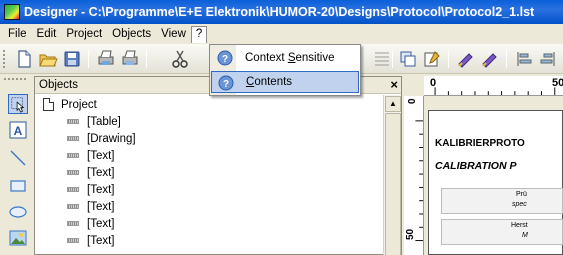 The width and height of the screenshot is (563, 255). I want to click on layers-icon, so click(408, 59).